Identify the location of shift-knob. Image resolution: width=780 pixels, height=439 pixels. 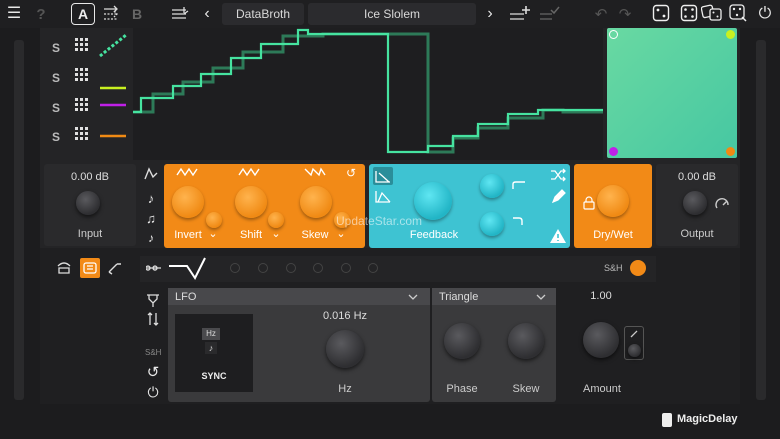
(251, 202).